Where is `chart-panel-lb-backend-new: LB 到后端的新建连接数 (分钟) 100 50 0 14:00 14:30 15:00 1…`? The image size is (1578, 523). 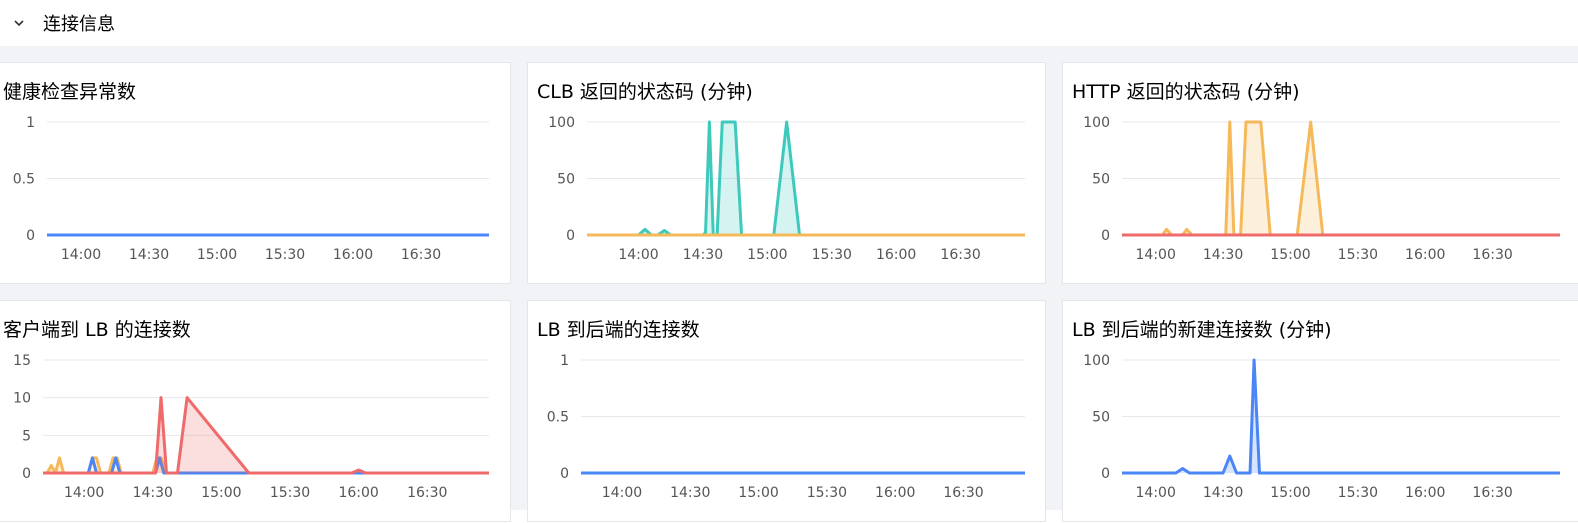 chart-panel-lb-backend-new: LB 到后端的新建连接数 (分钟) 100 50 0 14:00 14:30 15:00 1… is located at coordinates (1320, 411).